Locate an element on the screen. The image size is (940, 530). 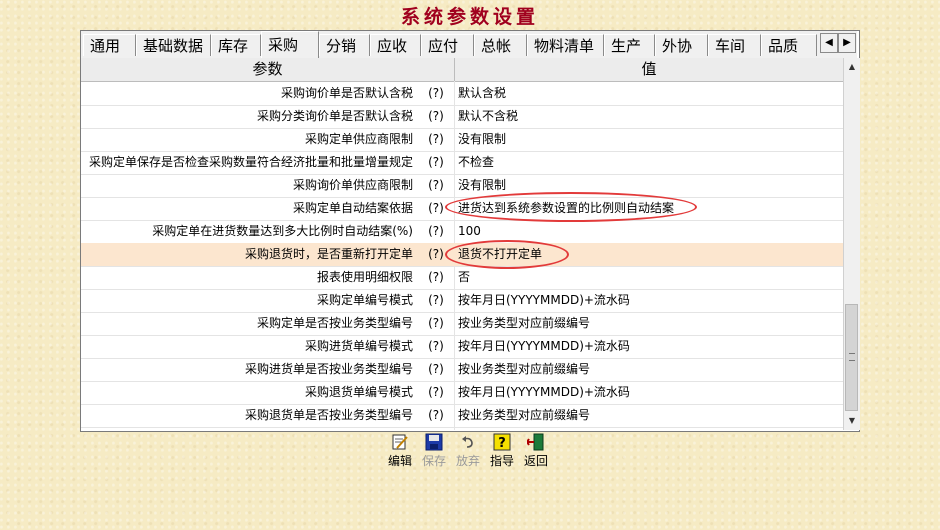
param-name: 采购定单是否按业务类型编号 is located at coordinates (334, 323).